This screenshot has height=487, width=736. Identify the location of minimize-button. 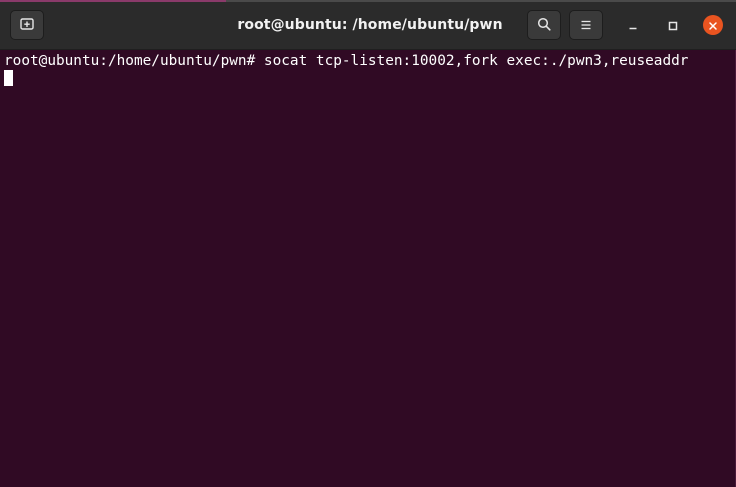
(633, 25).